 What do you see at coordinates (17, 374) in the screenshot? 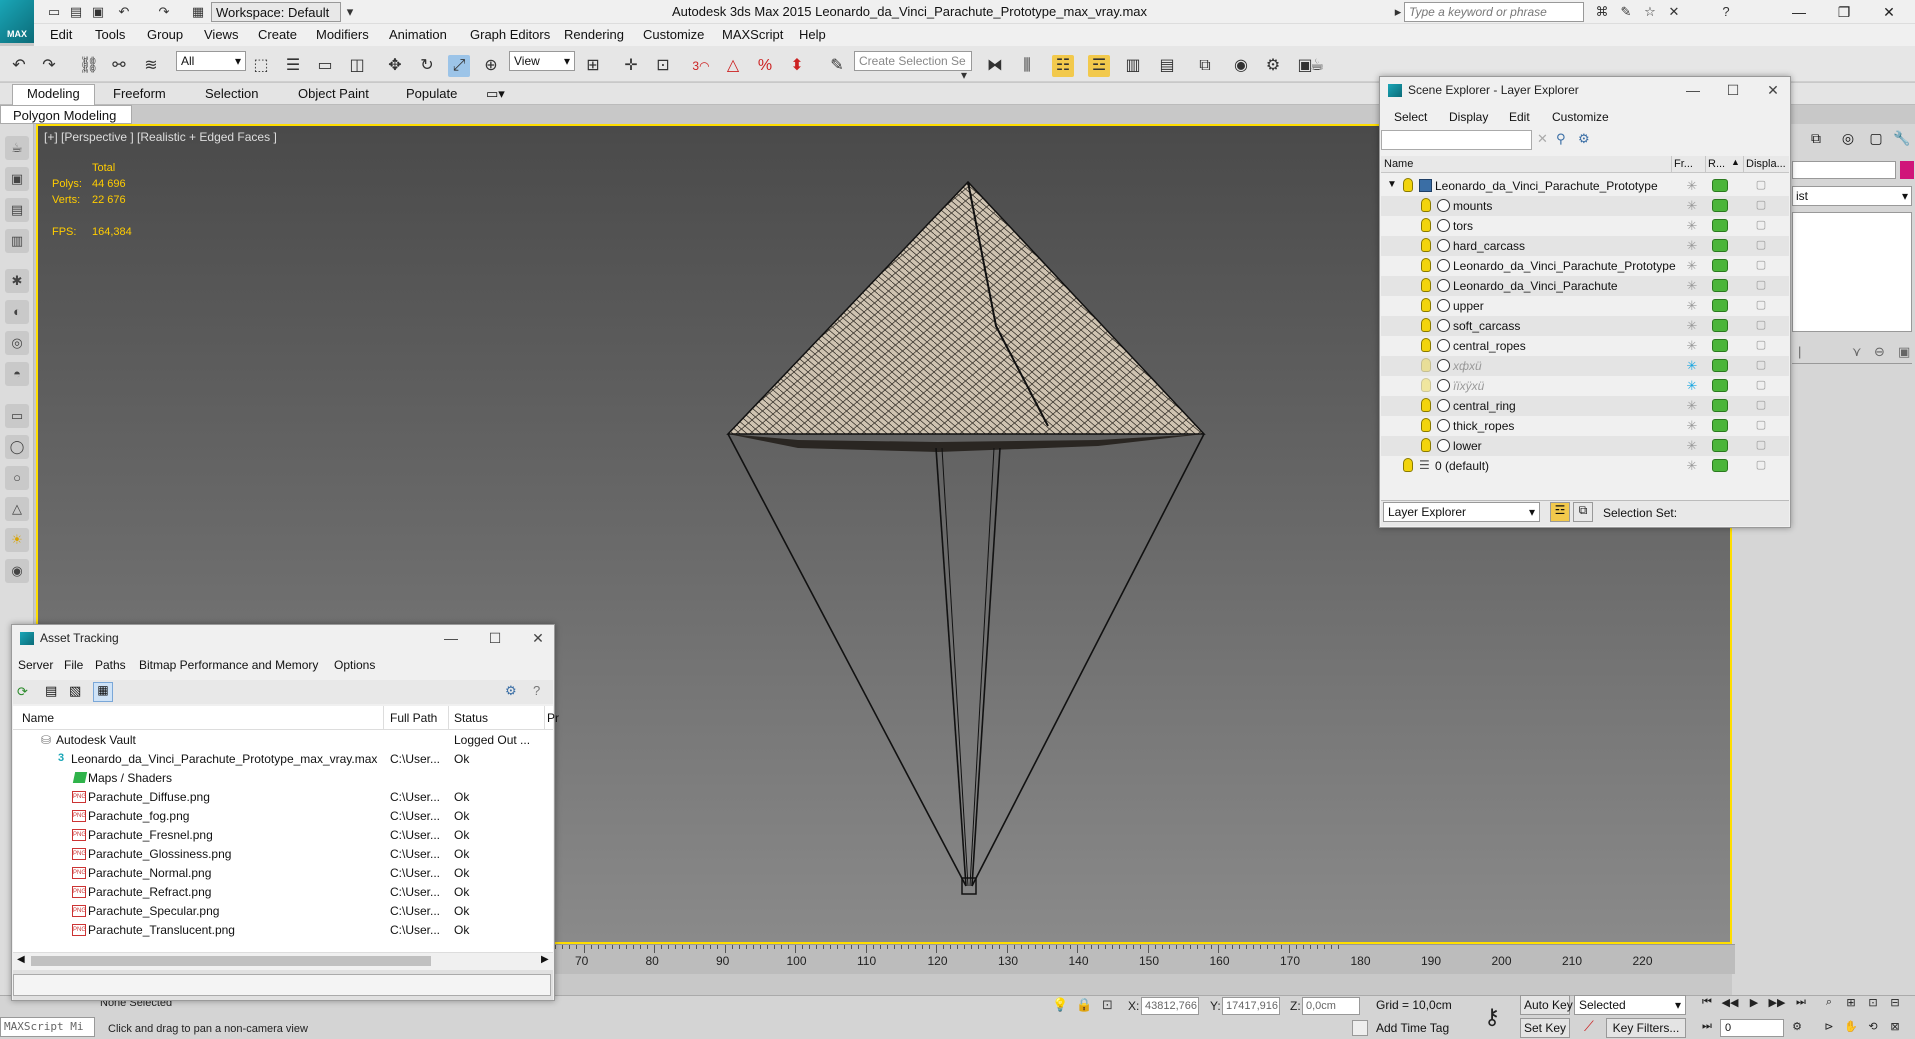
I see `space-warp-icon: ◓` at bounding box center [17, 374].